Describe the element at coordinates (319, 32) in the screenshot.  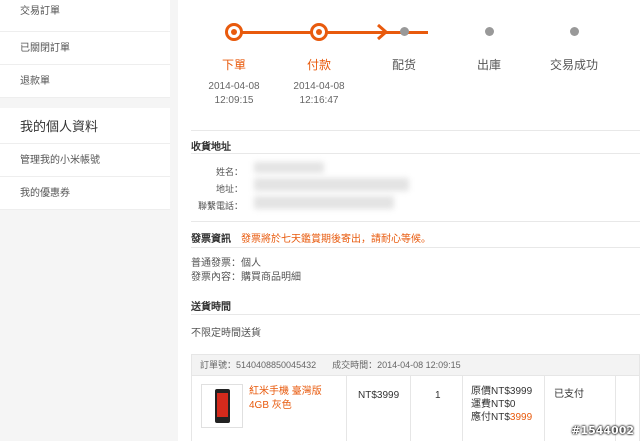
I see `step-payment-node-icon` at that location.